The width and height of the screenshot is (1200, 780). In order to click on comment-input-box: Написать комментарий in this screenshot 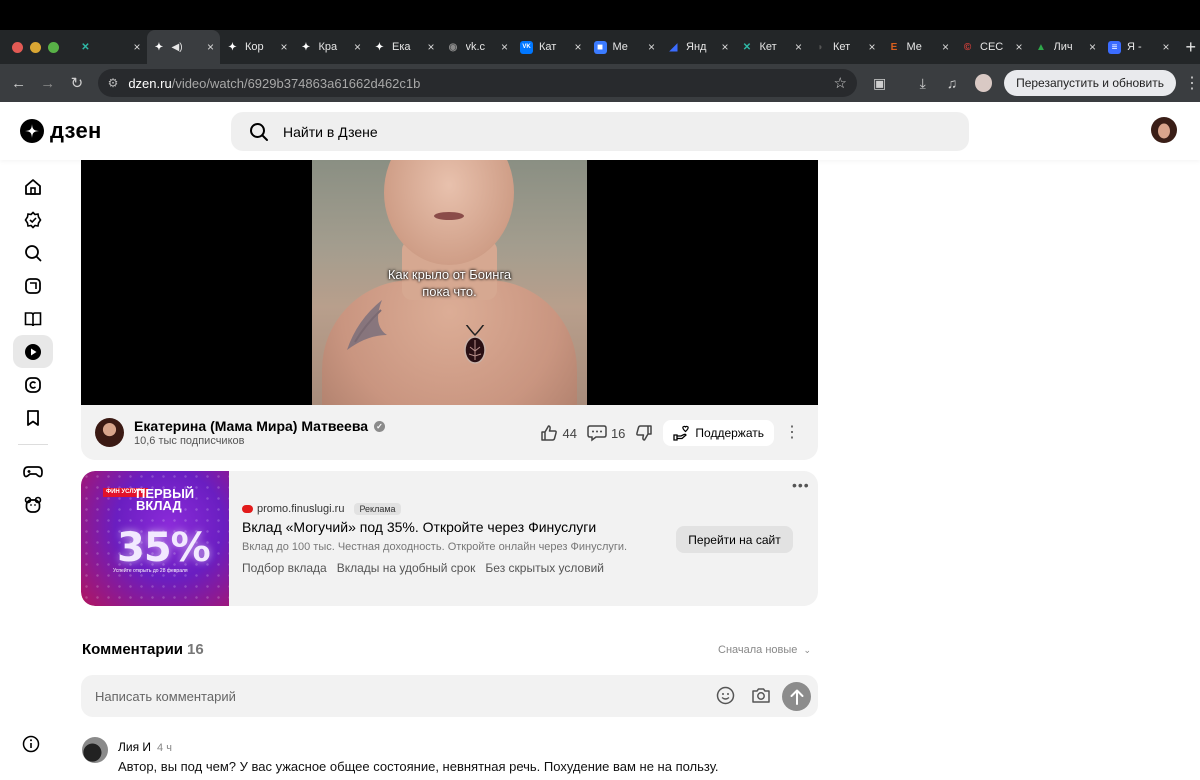, I will do `click(449, 696)`.